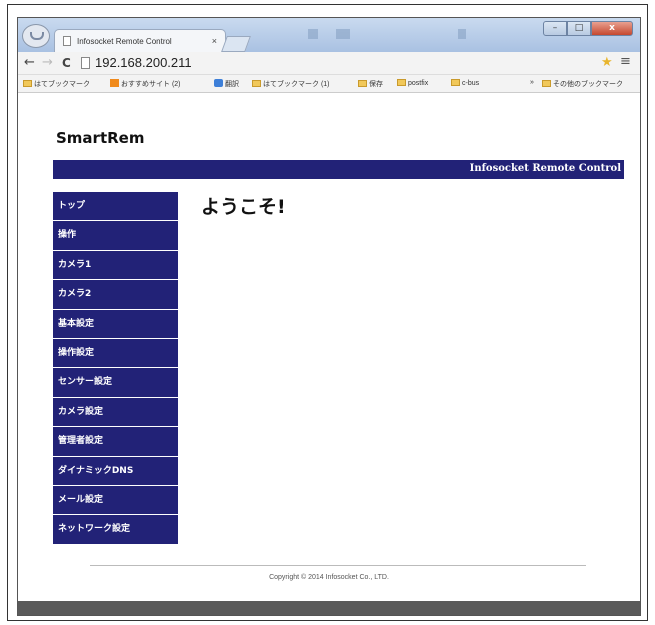  Describe the element at coordinates (115, 235) in the screenshot. I see `sidebar-item-operation: 操作` at that location.